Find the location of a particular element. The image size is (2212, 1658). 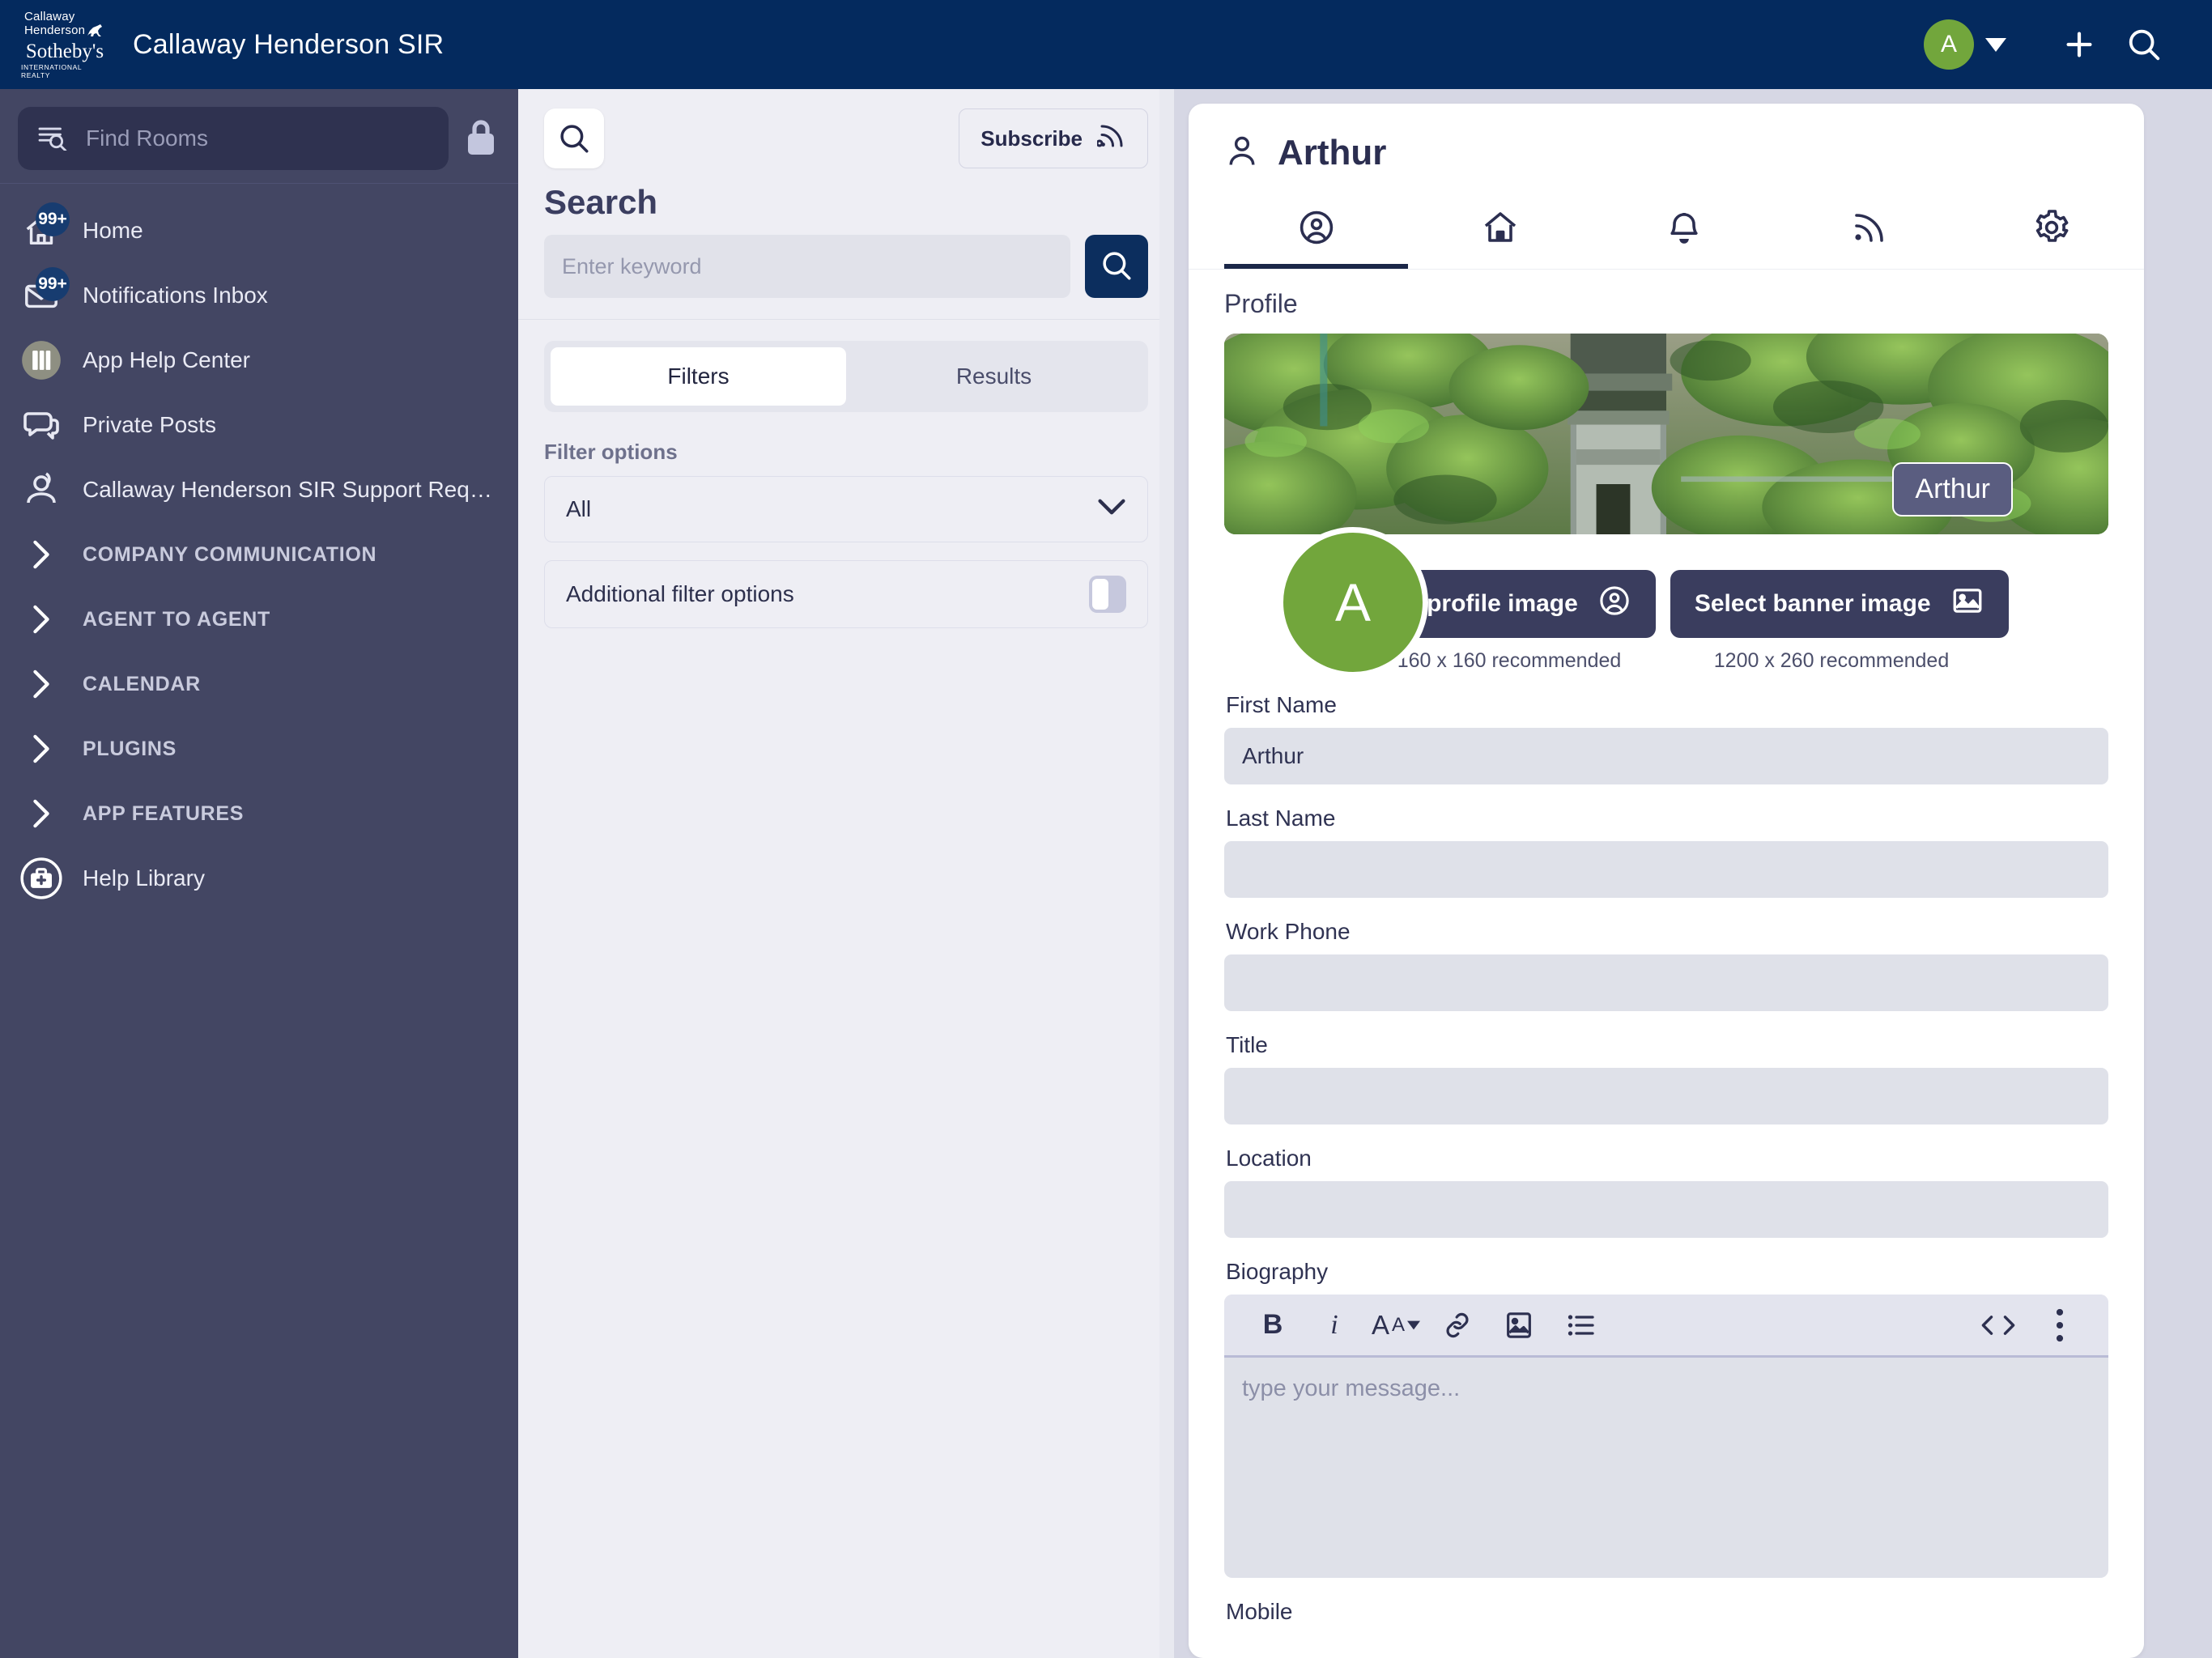

sidebar-item-app-help-center: App Help Center is located at coordinates (259, 360).